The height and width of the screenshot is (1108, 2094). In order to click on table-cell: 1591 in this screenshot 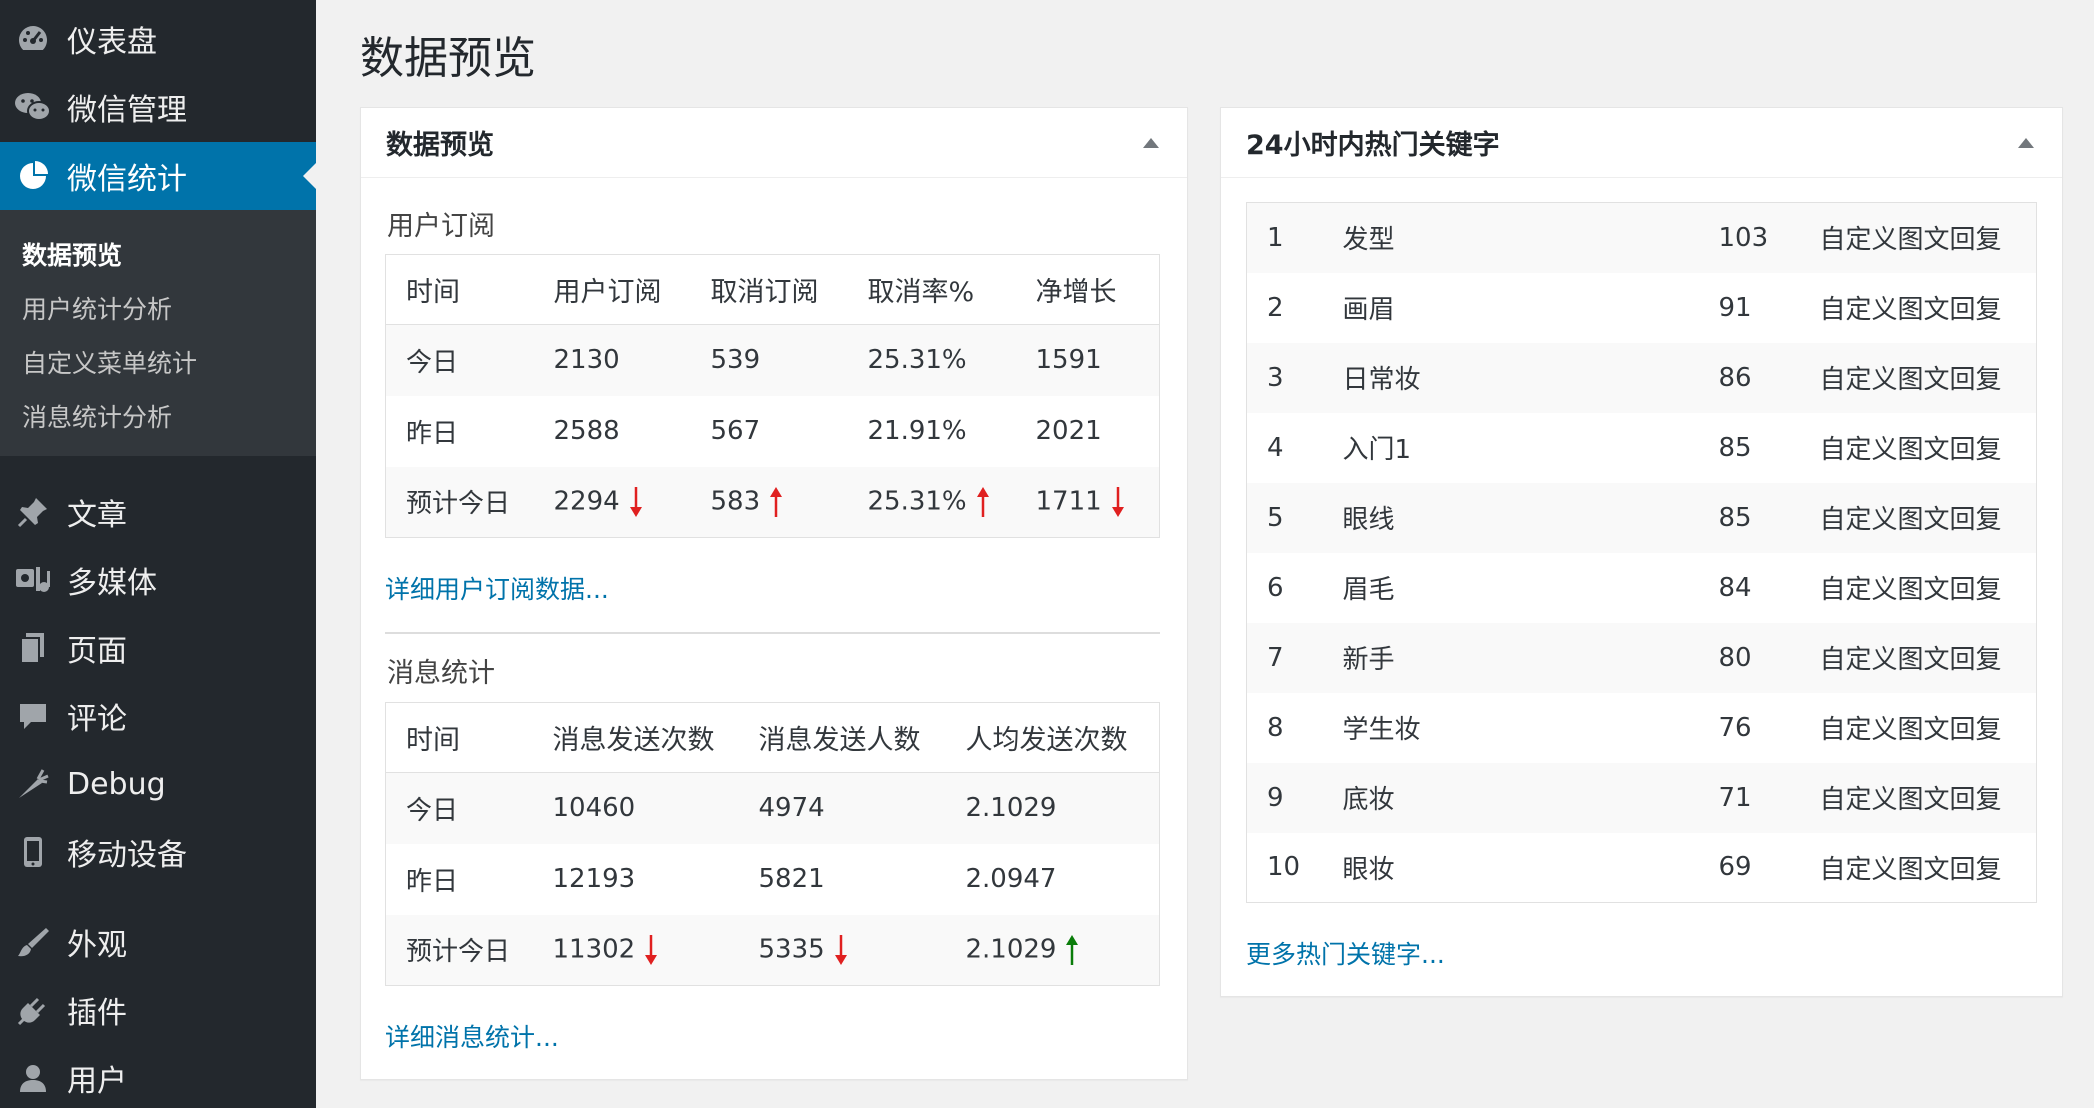, I will do `click(1087, 360)`.